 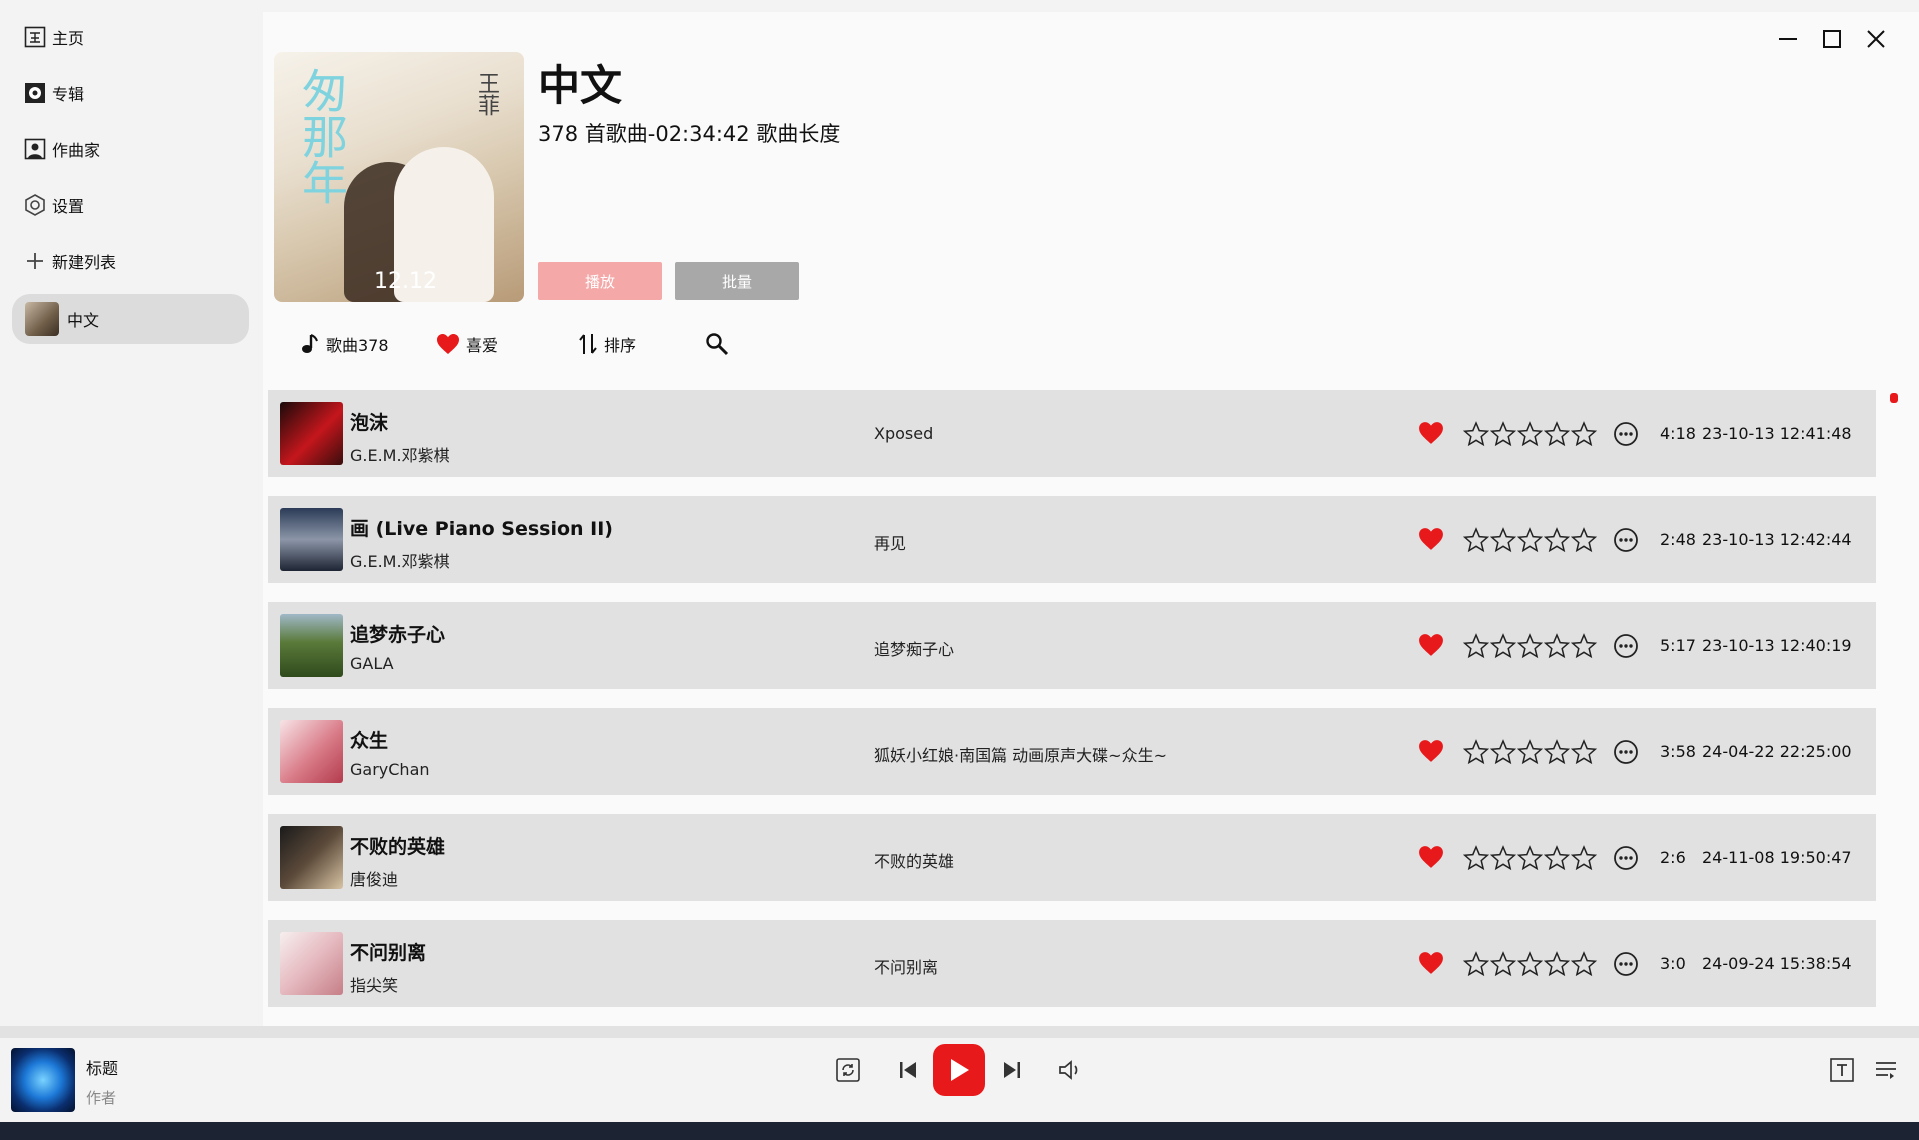 I want to click on song-album: 再见, so click(x=890, y=542).